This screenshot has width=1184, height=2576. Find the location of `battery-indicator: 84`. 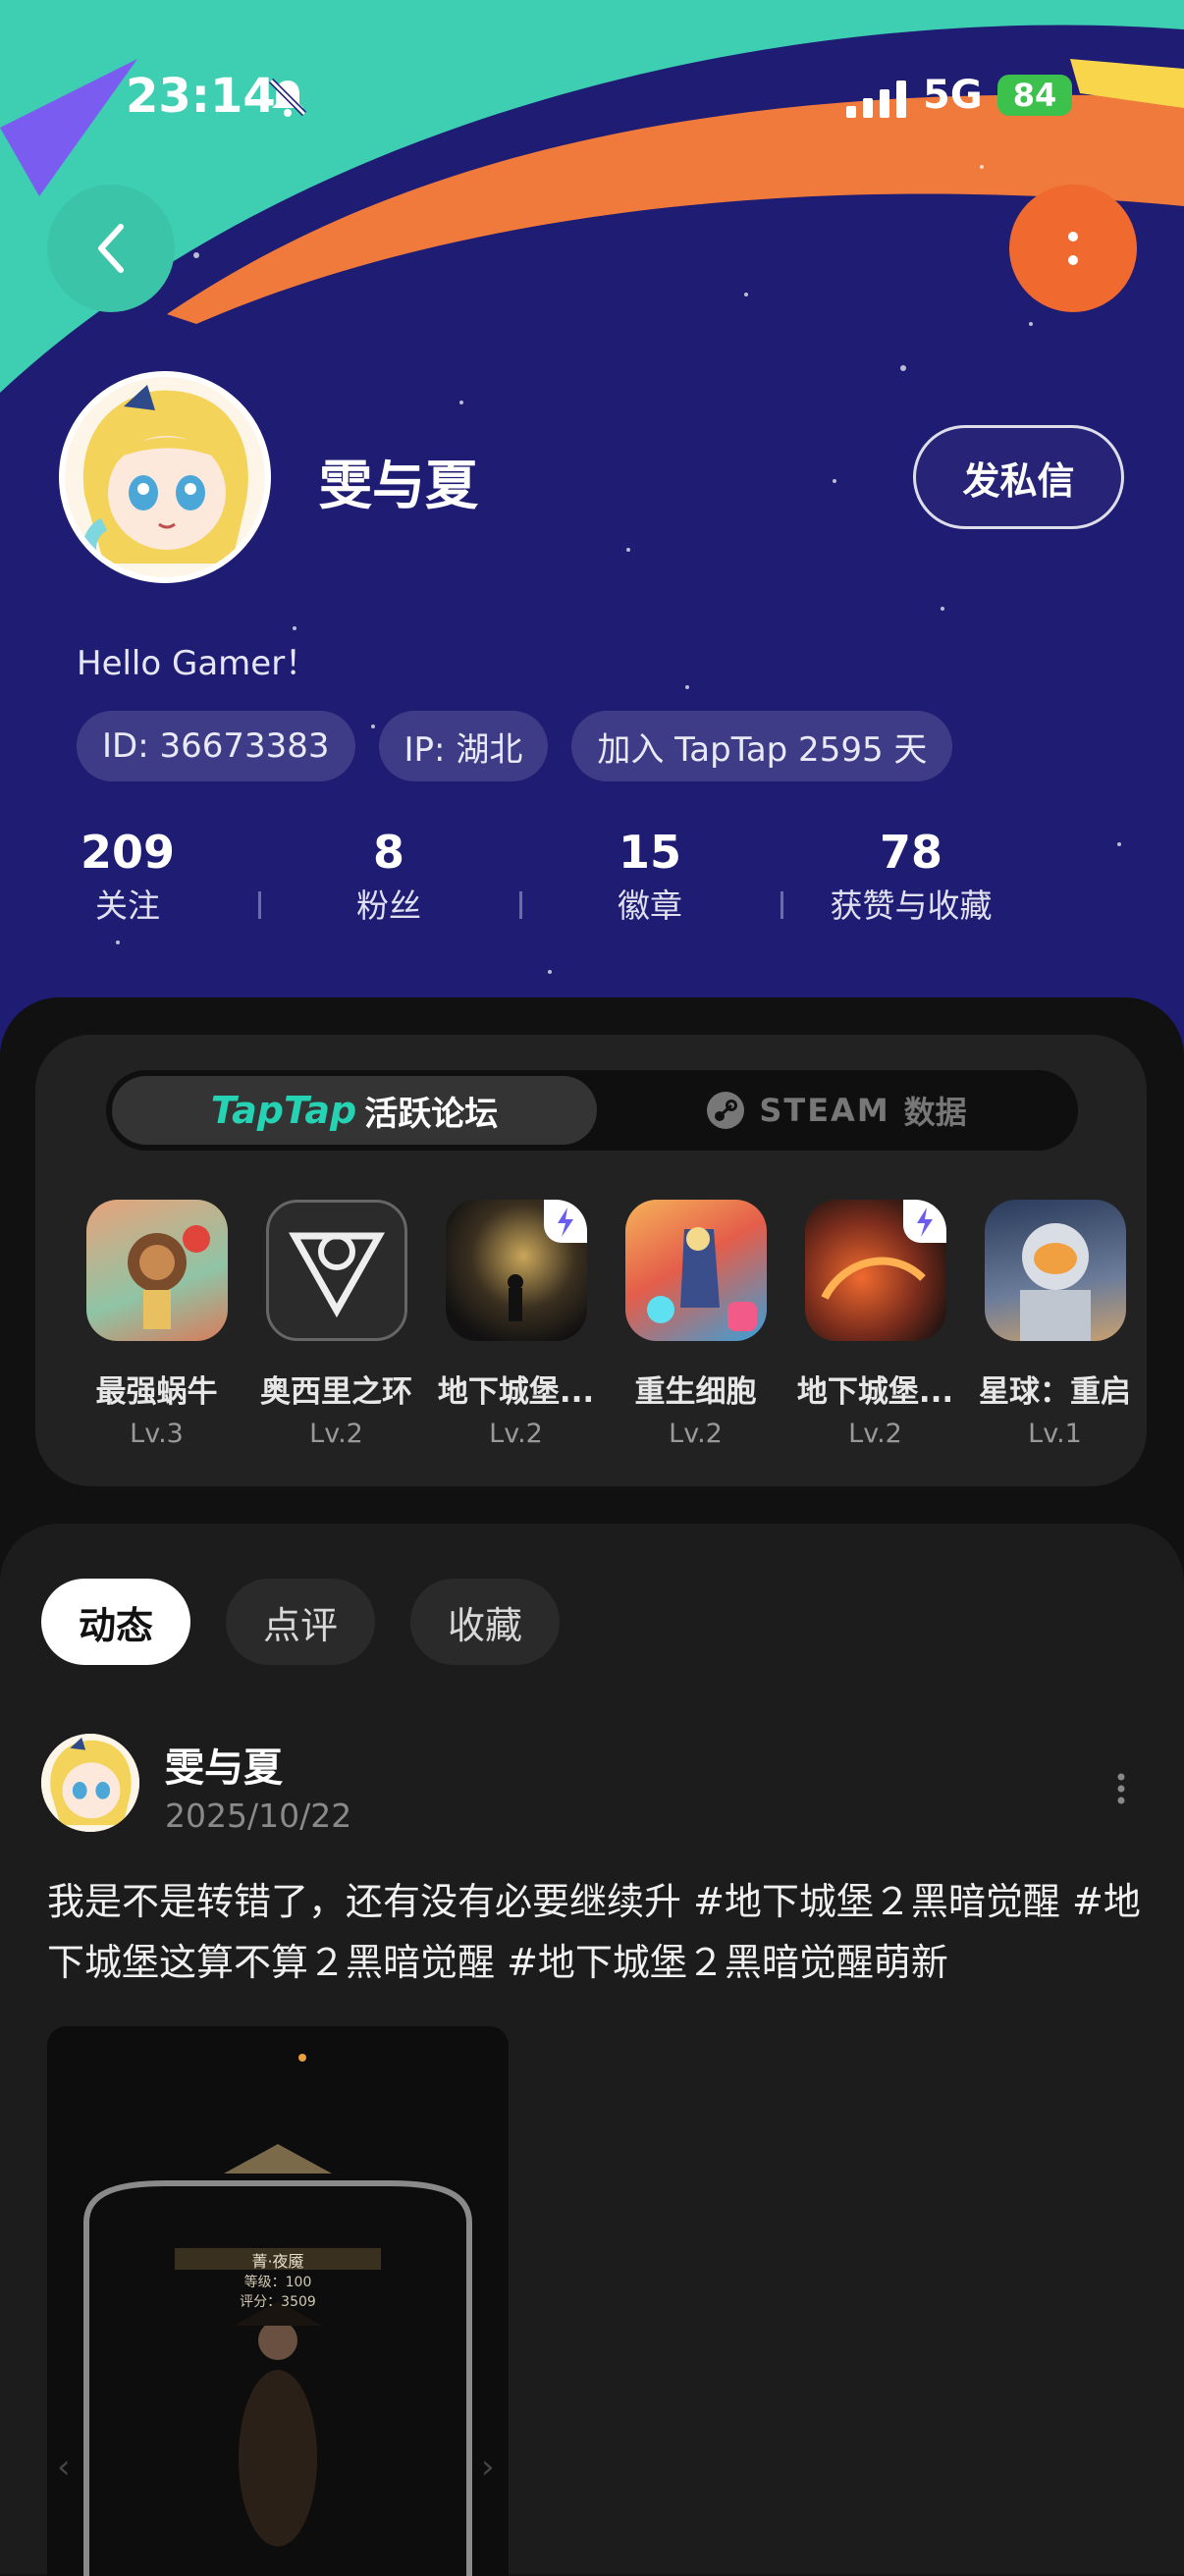

battery-indicator: 84 is located at coordinates (1034, 95).